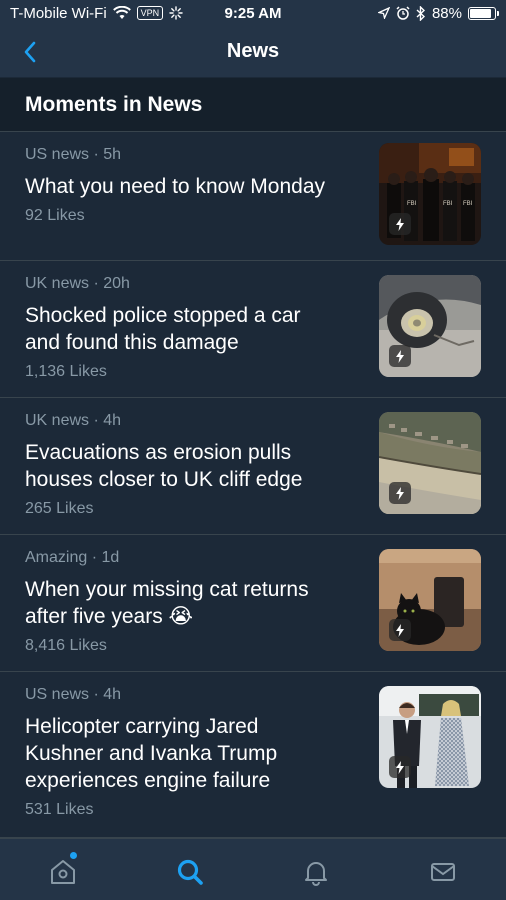 The image size is (506, 900). What do you see at coordinates (176, 13) in the screenshot?
I see `activity-spinner-icon` at bounding box center [176, 13].